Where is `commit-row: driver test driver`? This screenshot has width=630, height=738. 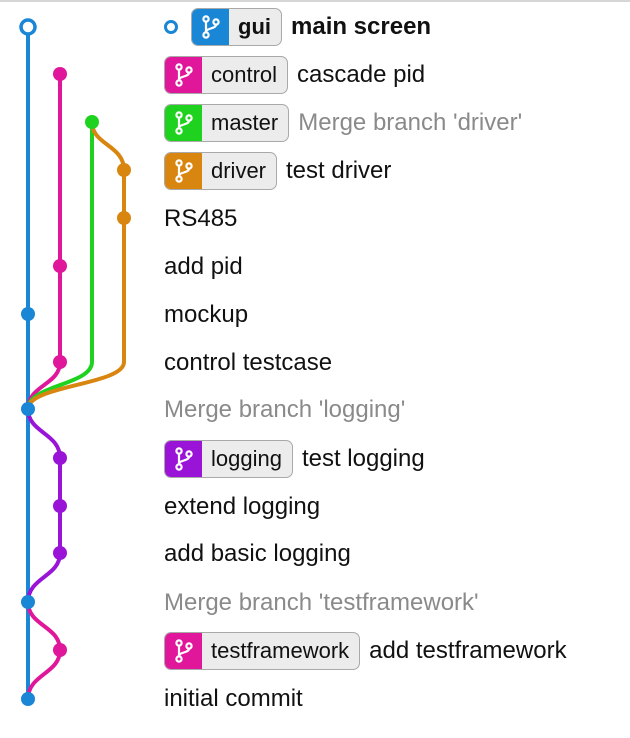 commit-row: driver test driver is located at coordinates (277, 171).